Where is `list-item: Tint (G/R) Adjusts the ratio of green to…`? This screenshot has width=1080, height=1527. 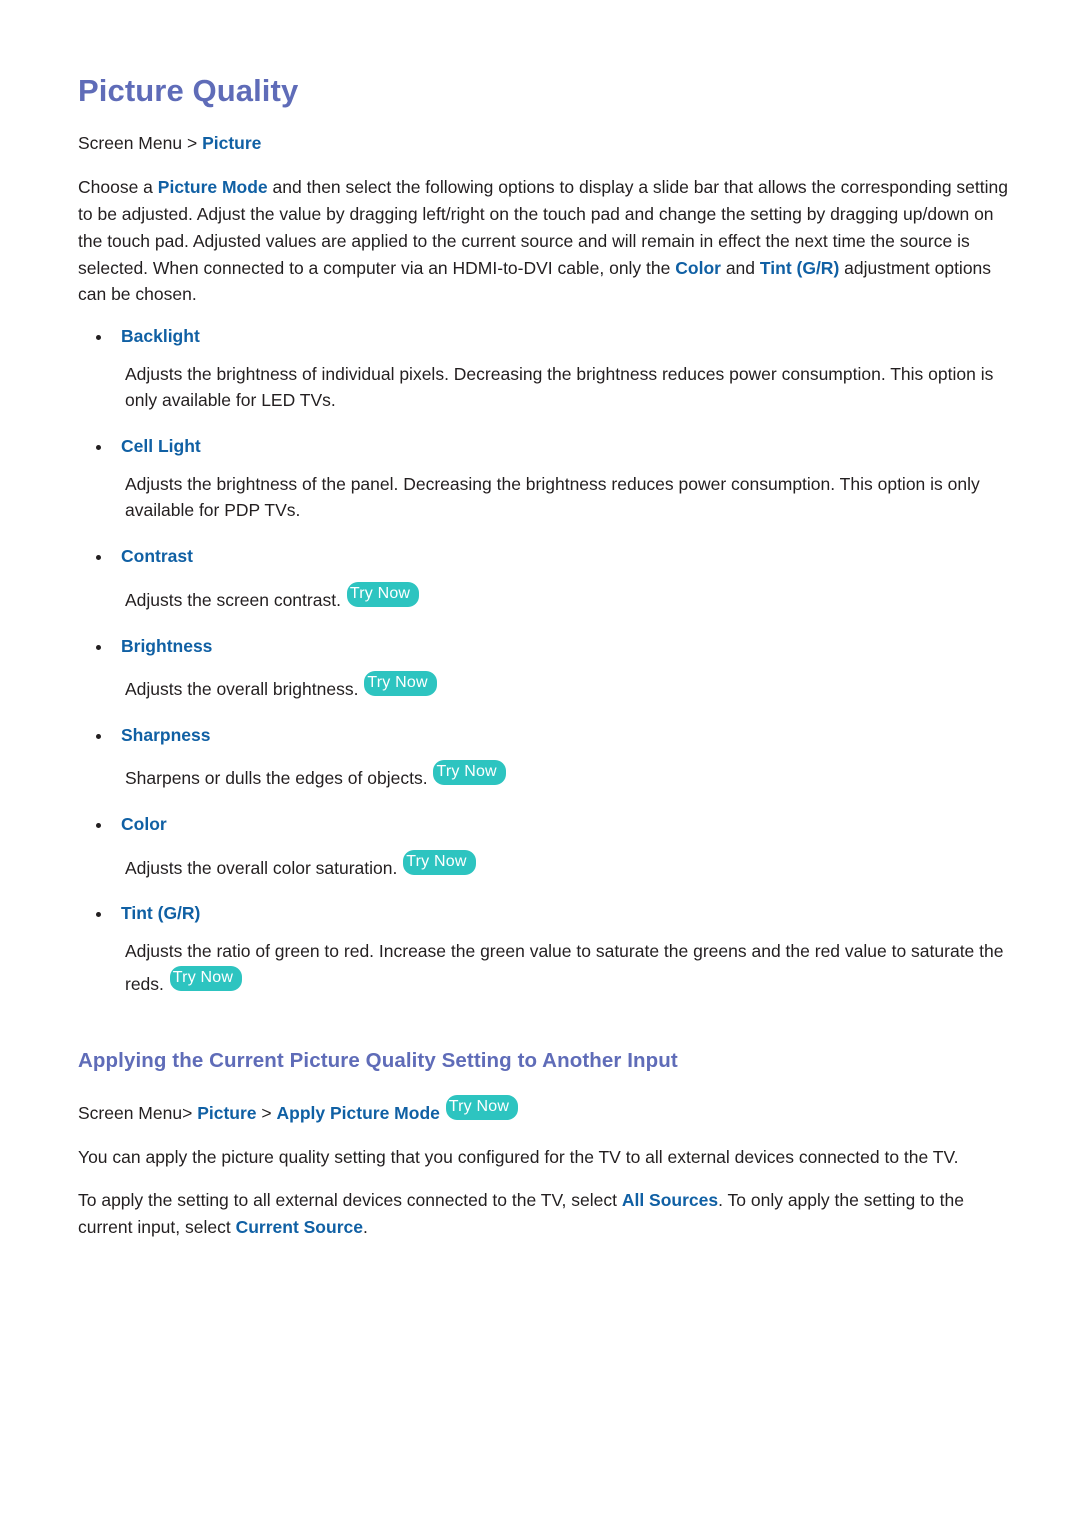
list-item: Tint (G/R) Adjusts the ratio of green to… is located at coordinates (544, 949).